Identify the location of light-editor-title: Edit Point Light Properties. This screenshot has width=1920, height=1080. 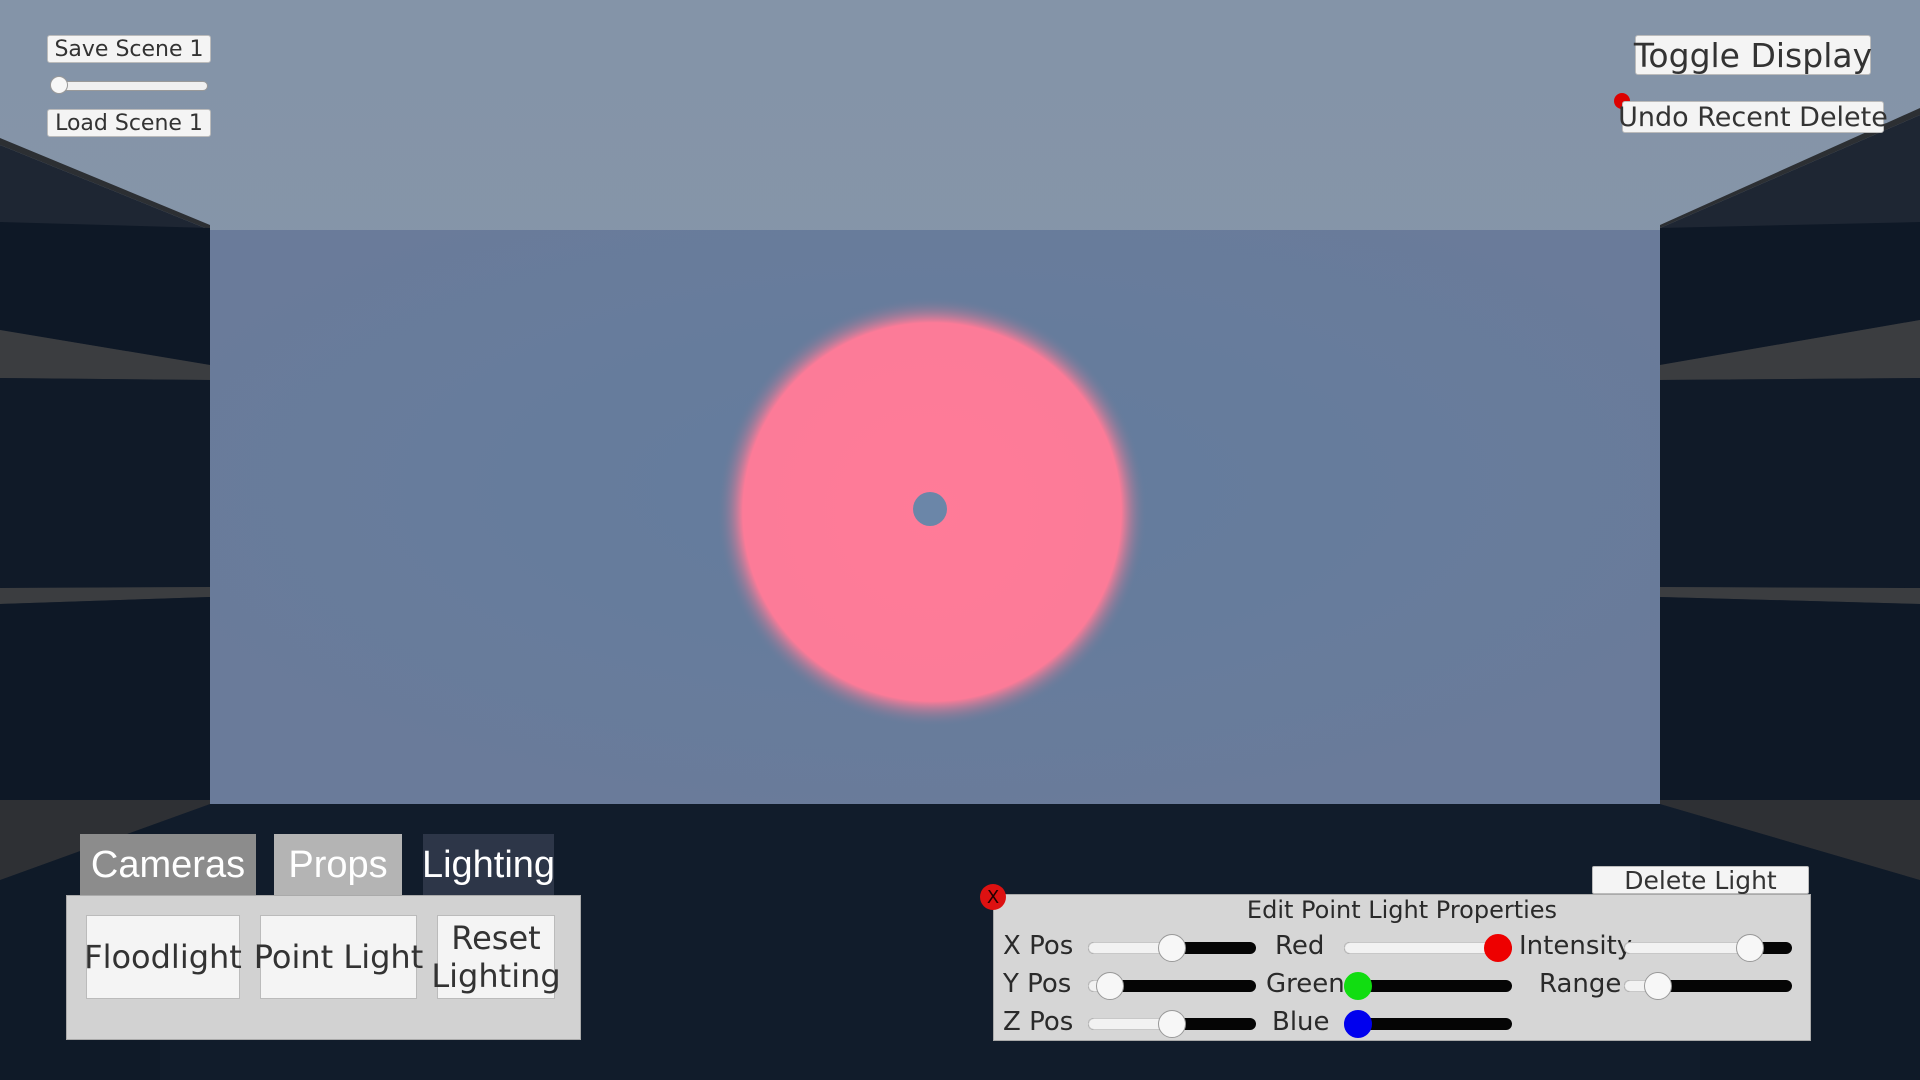
(1402, 910).